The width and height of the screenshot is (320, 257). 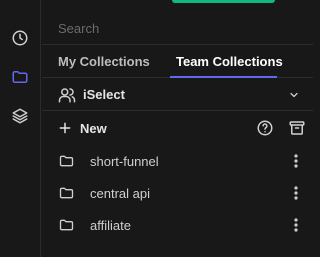 What do you see at coordinates (104, 94) in the screenshot?
I see `workspace-name: iSelect` at bounding box center [104, 94].